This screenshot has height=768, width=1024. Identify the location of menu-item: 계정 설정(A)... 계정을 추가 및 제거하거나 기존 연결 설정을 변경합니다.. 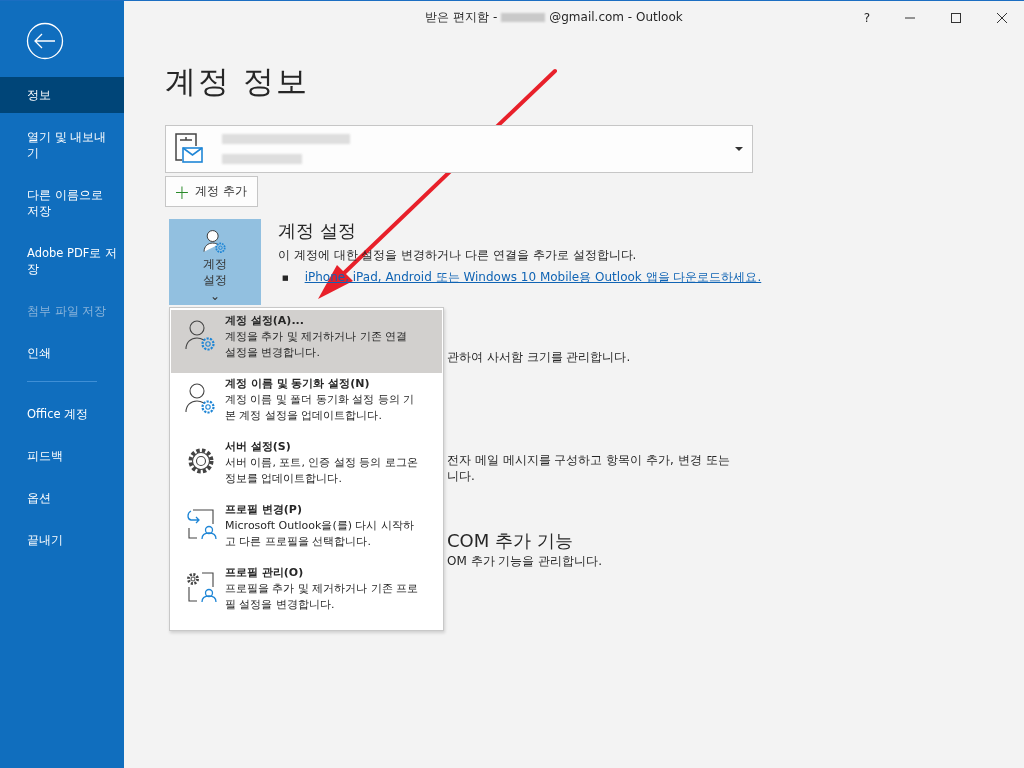
(306, 341).